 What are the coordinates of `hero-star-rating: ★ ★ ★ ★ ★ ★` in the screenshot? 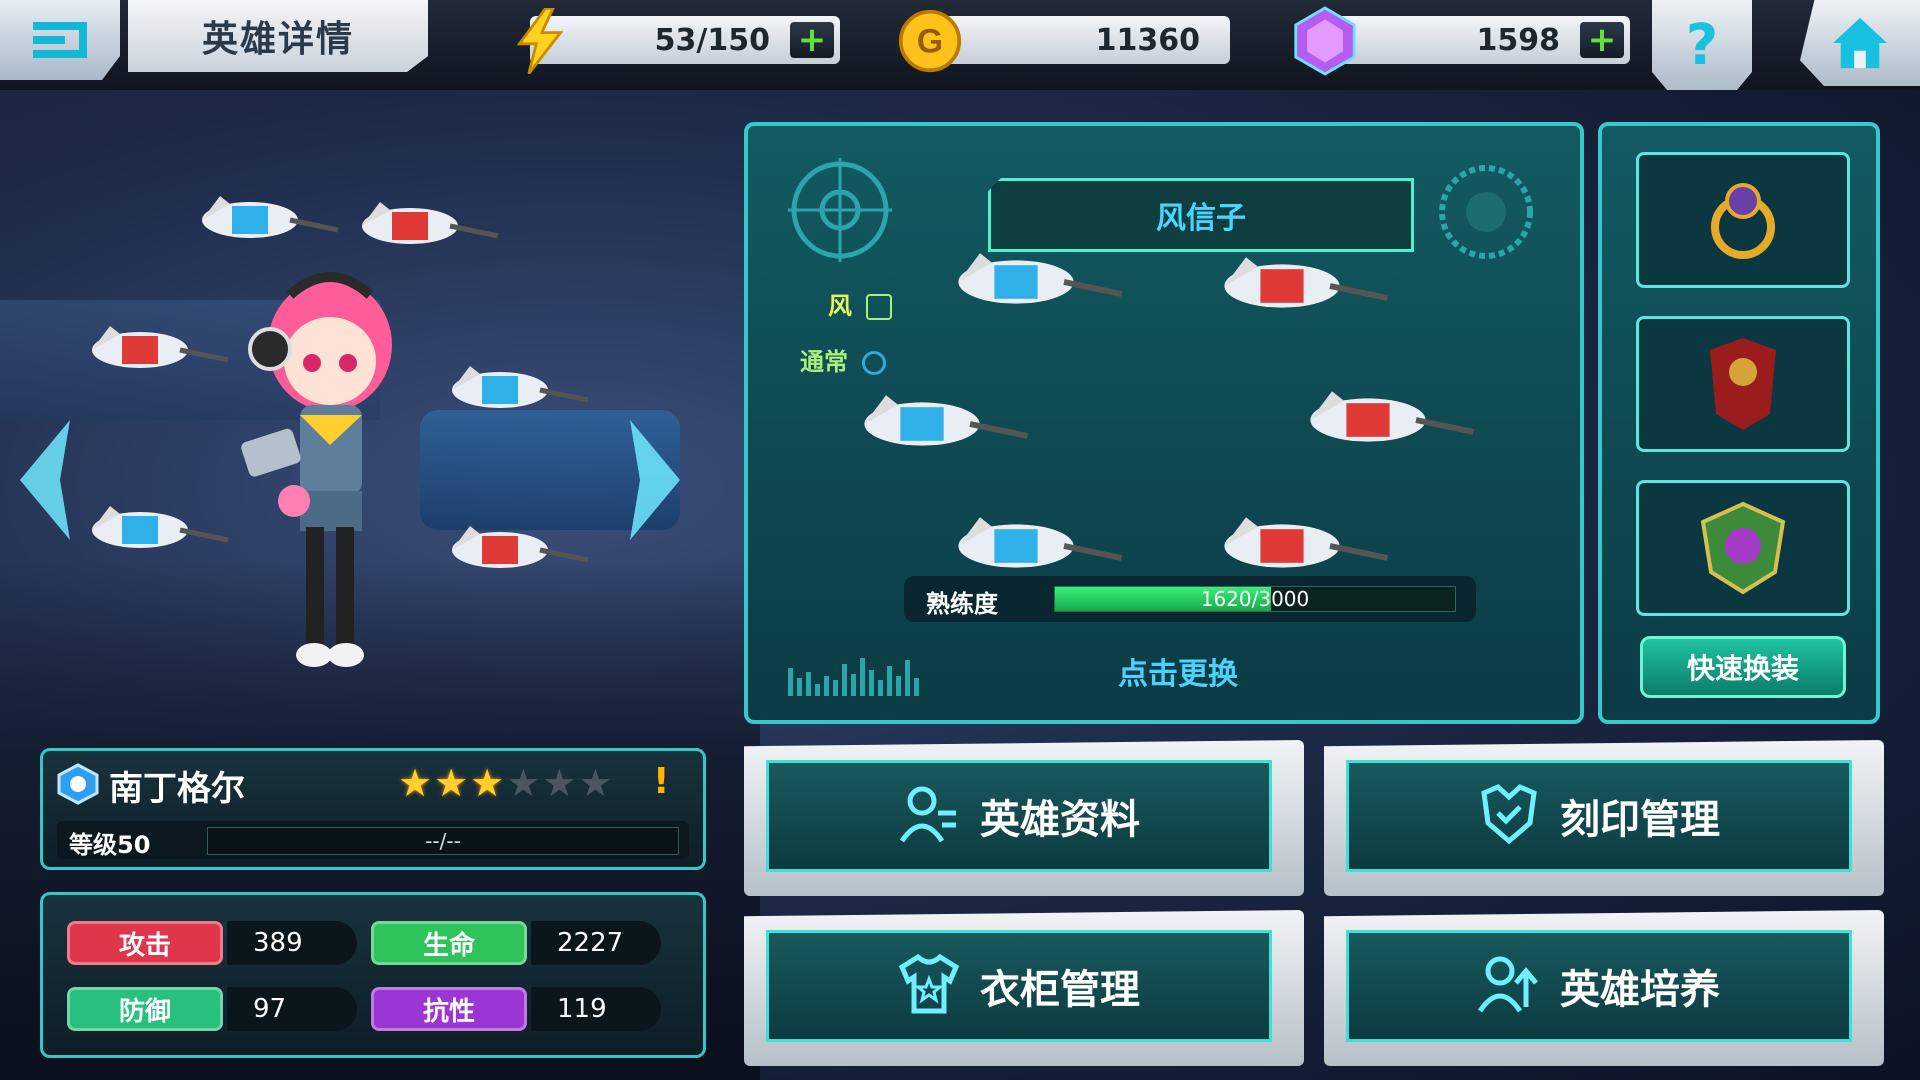 It's located at (505, 783).